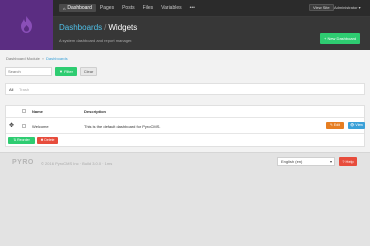 The width and height of the screenshot is (370, 246). I want to click on pyro-flame-icon, so click(26, 24).